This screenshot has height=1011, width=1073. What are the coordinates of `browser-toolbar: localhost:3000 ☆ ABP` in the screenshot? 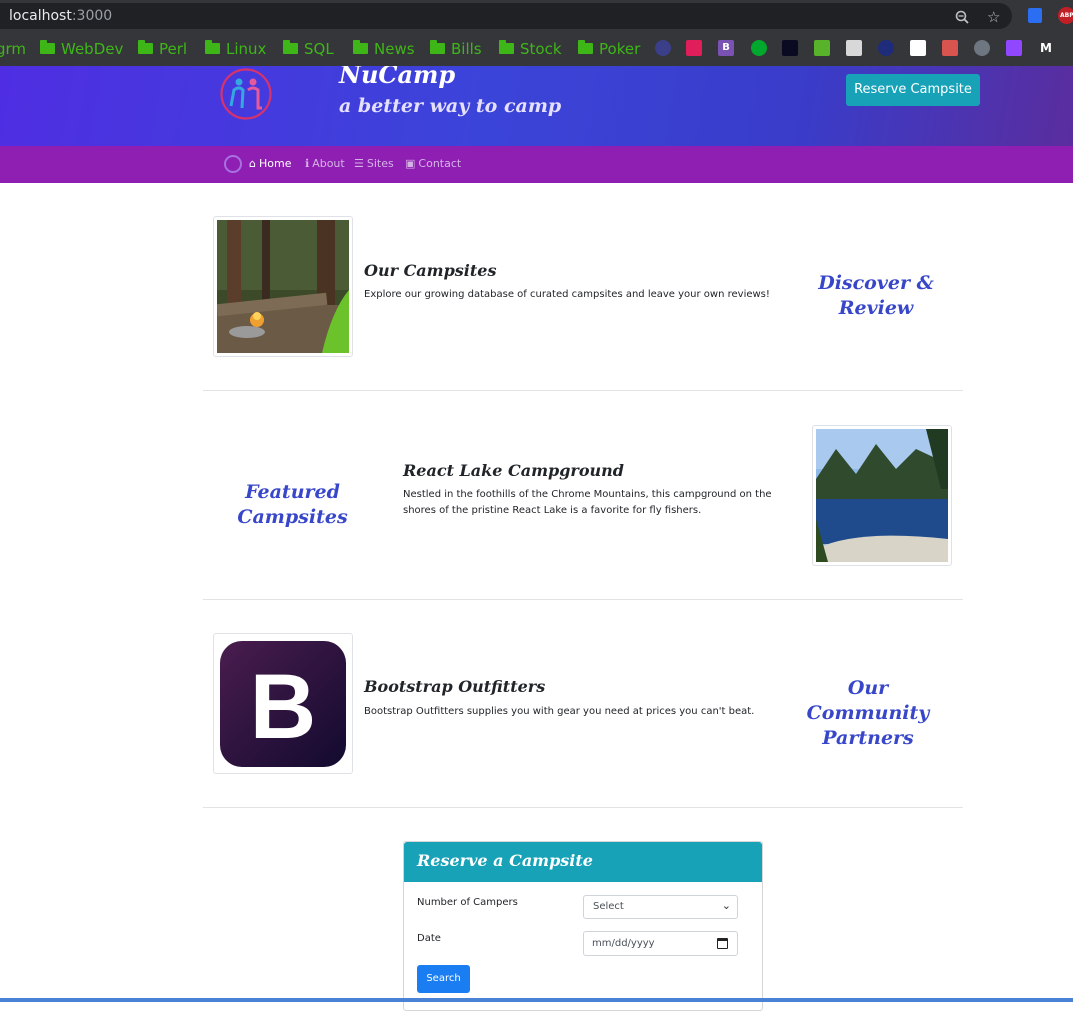 It's located at (536, 16).